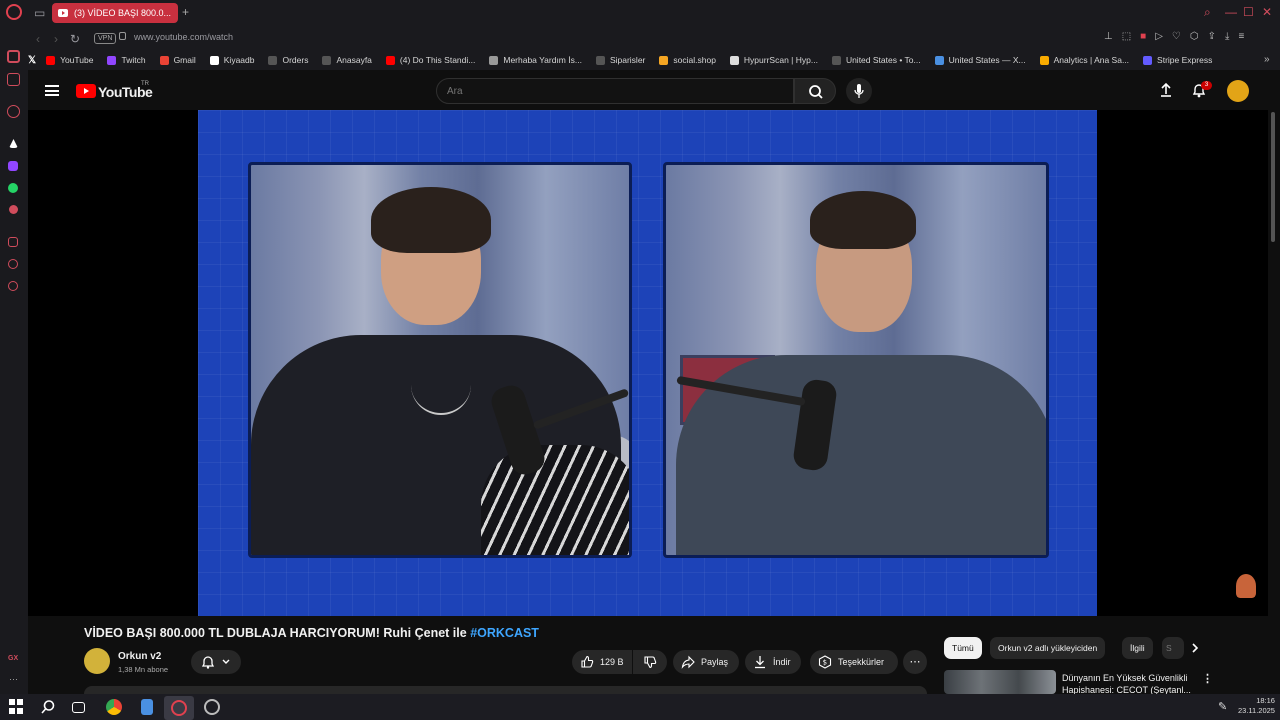  I want to click on bookmark-item: Siparisler, so click(620, 60).